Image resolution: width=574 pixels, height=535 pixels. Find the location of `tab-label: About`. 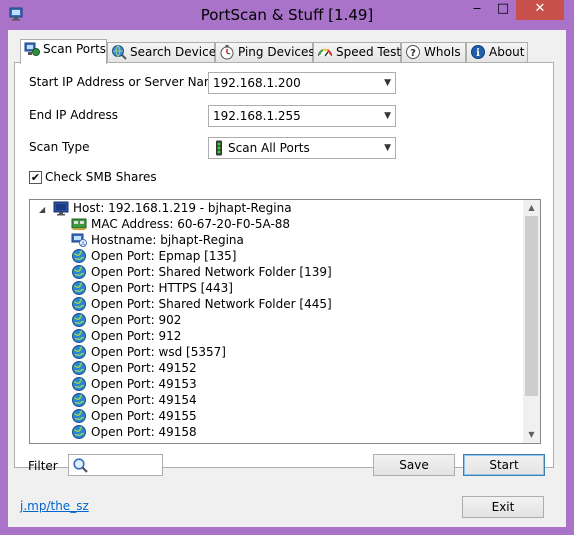

tab-label: About is located at coordinates (507, 52).